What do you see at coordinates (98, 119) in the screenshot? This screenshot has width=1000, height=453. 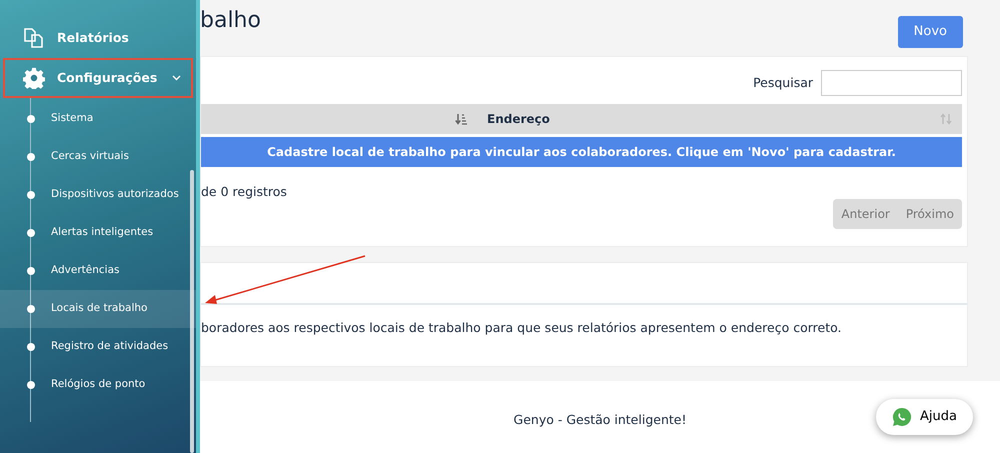 I see `submenu-item: Sistema` at bounding box center [98, 119].